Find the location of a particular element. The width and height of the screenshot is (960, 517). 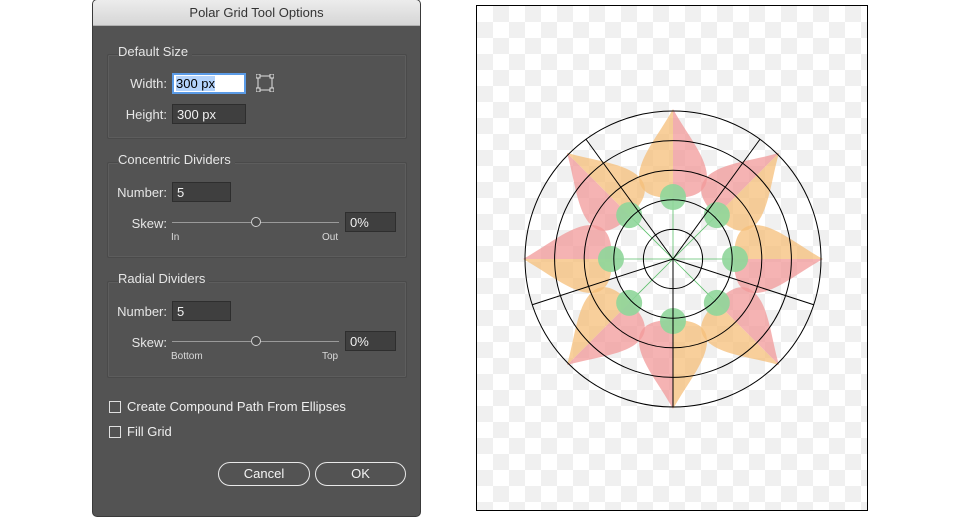

concentric-dividers-group: Concentric Dividers is located at coordinates (257, 205).